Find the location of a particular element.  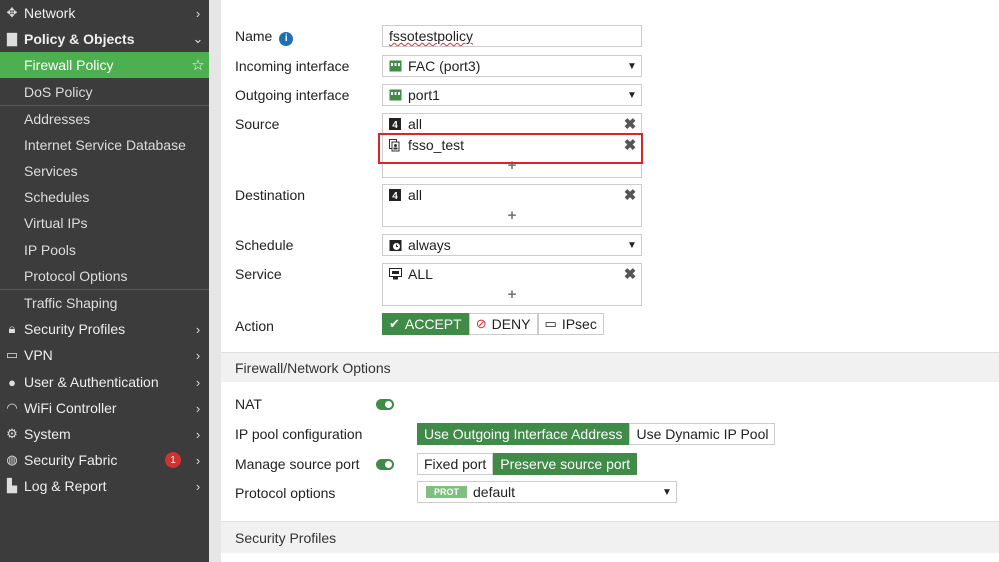

wifi-icon: ◠ is located at coordinates (12, 407).